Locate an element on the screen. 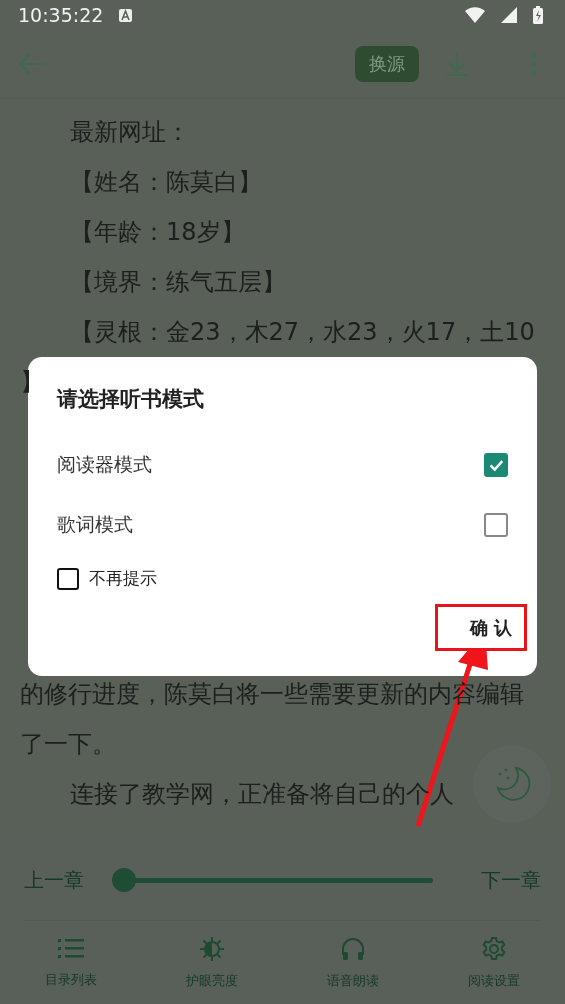  battery-icon is located at coordinates (538, 15).